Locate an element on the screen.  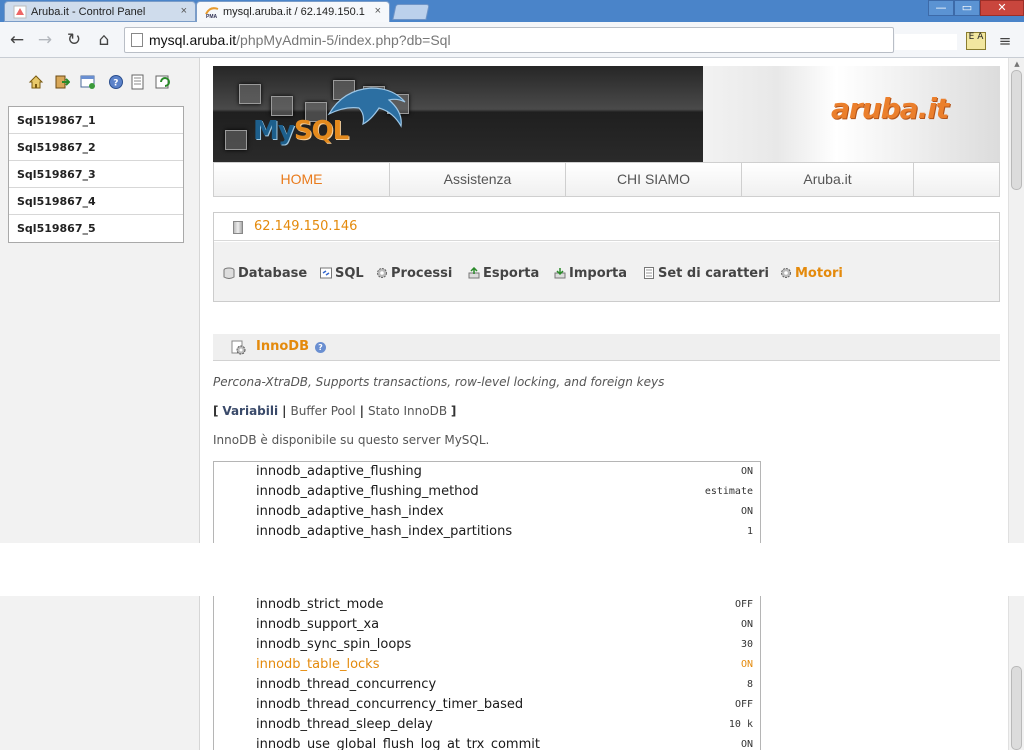
engine-subnav: [ Variabili | Buffer Pool | Stato InnoDB ] is located at coordinates (334, 411).